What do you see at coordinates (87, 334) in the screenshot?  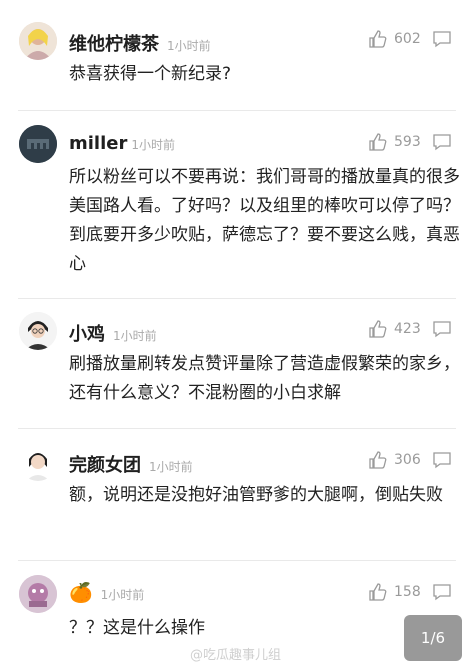 I see `author-name: 小鸡` at bounding box center [87, 334].